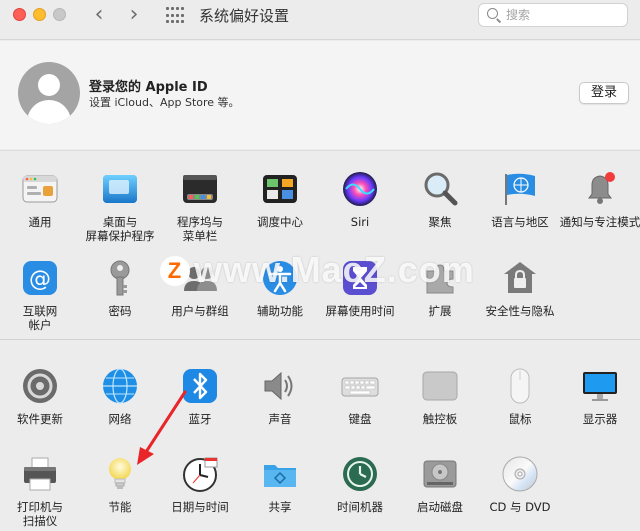 The image size is (640, 531). What do you see at coordinates (440, 189) in the screenshot?
I see `spotlight-icon` at bounding box center [440, 189].